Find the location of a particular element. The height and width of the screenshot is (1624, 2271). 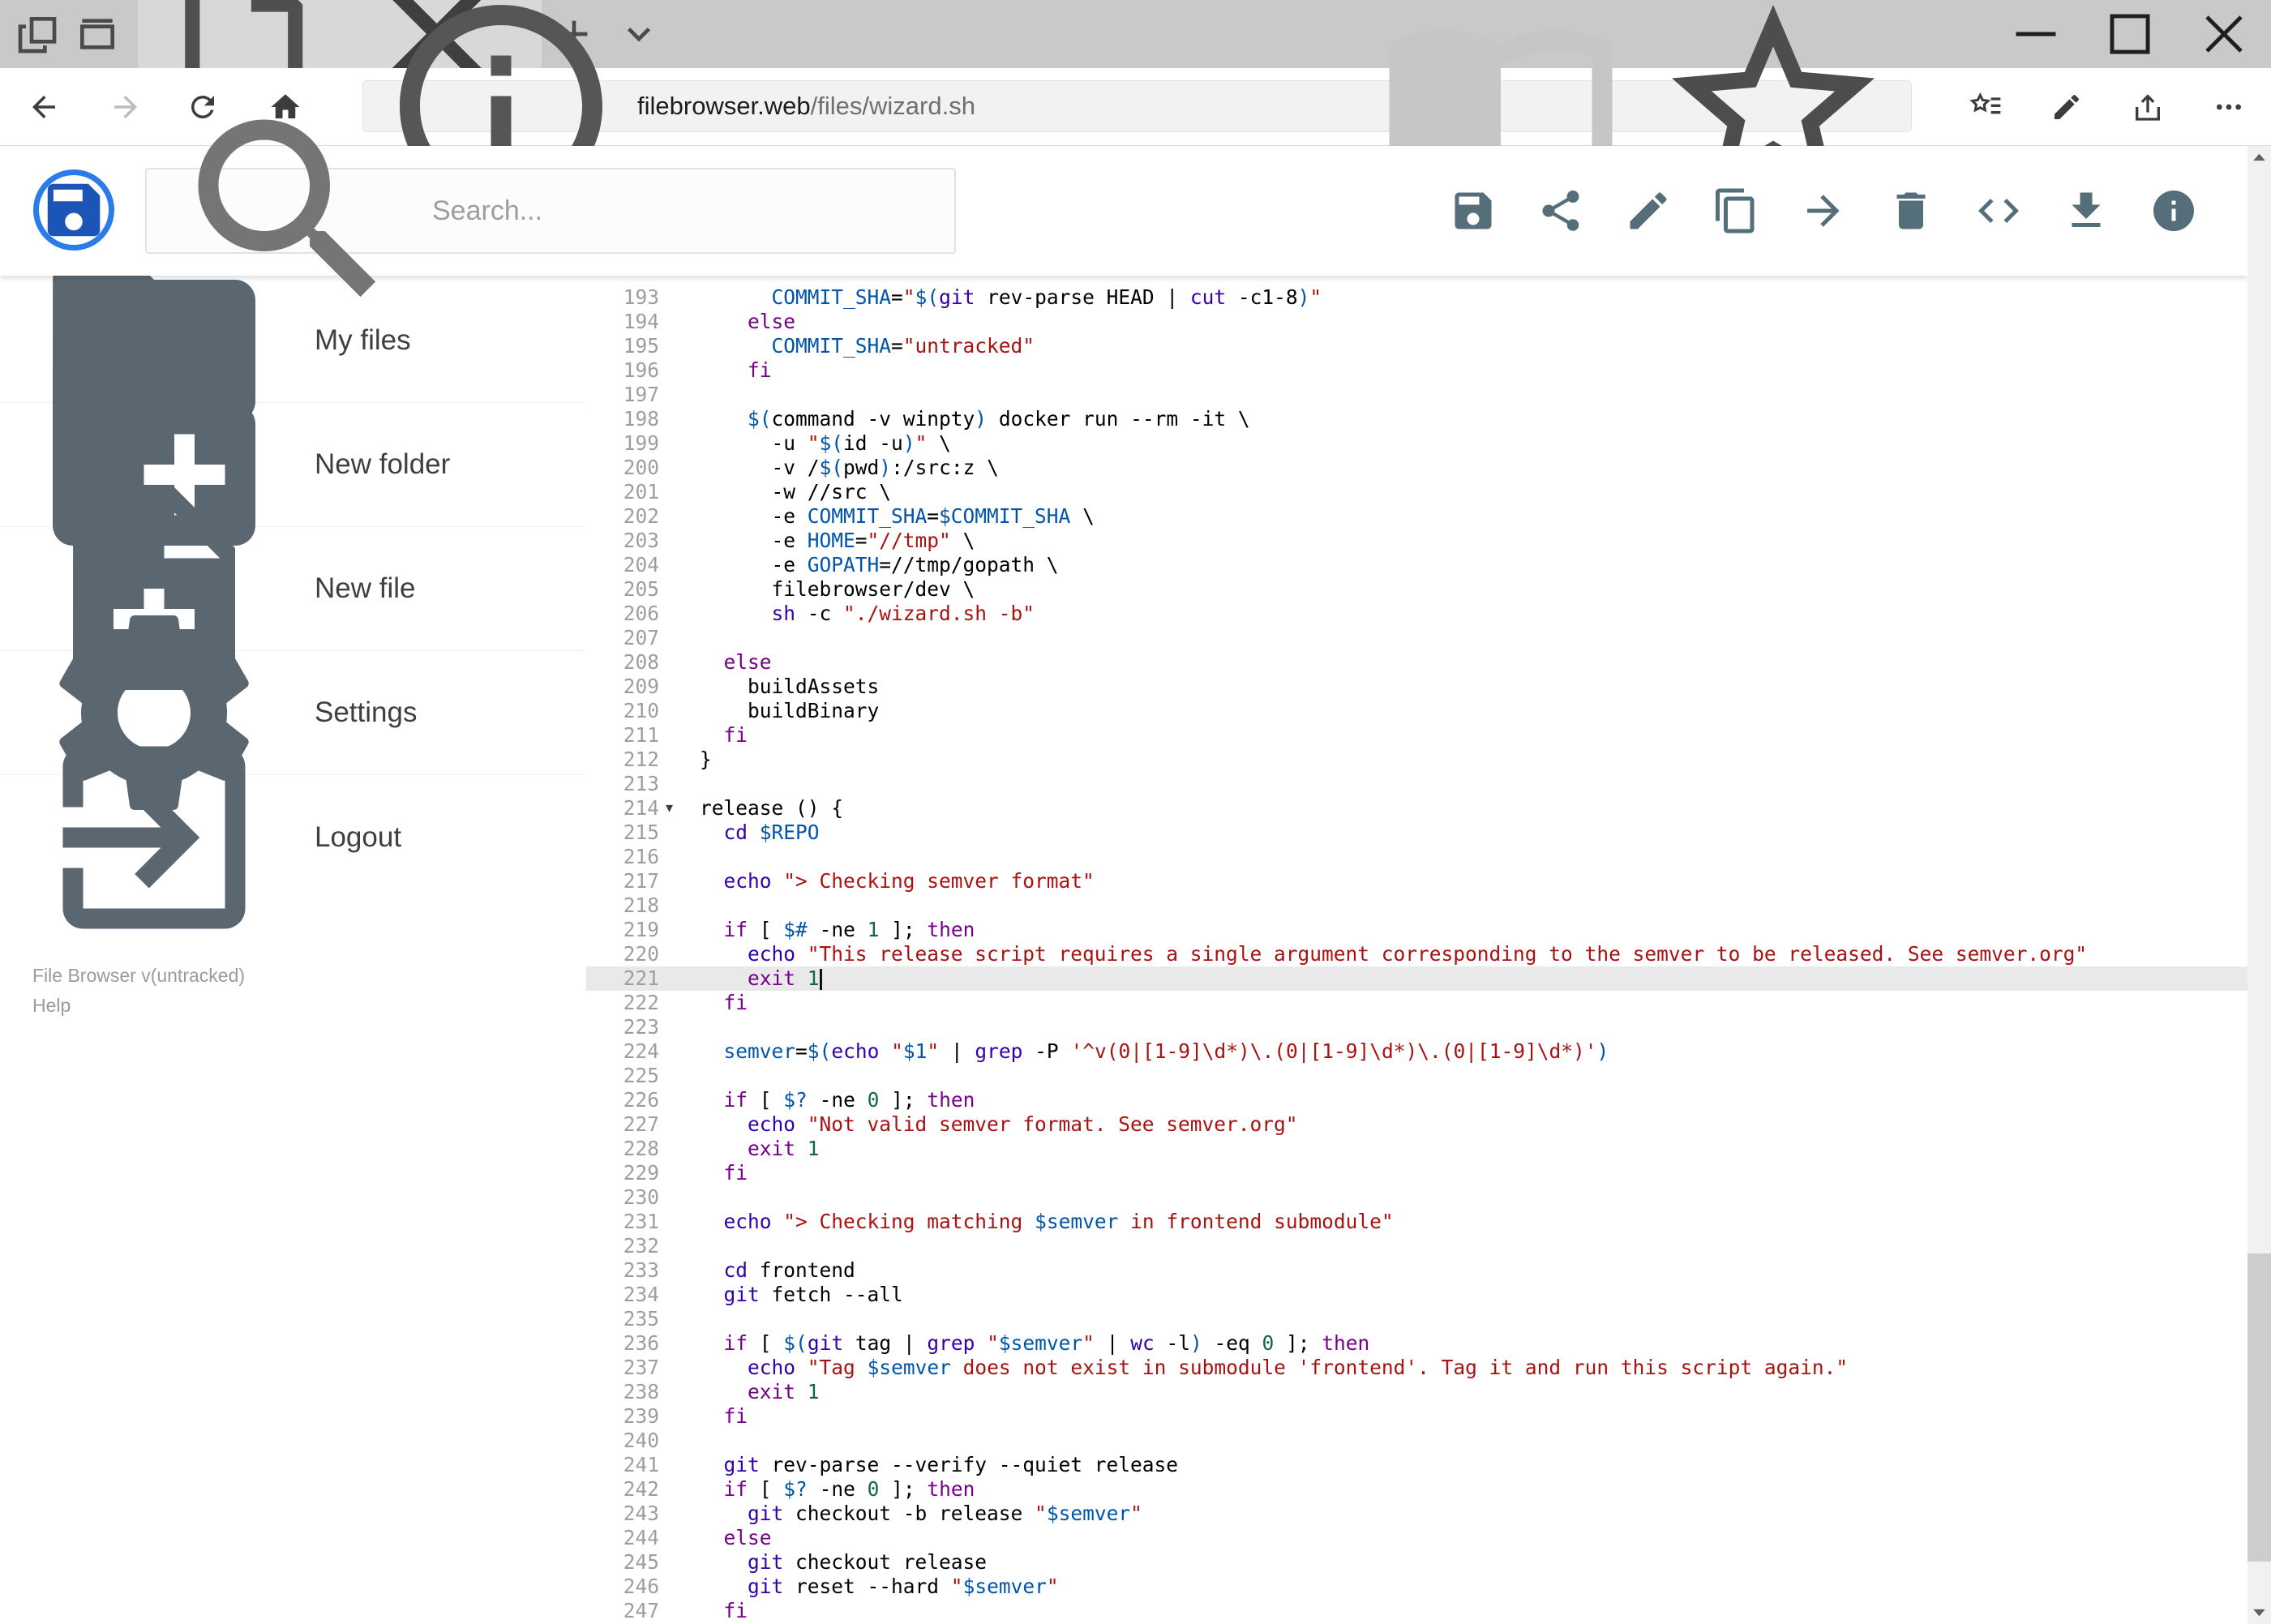

code-text: if [ $# -ne 1 ]; then is located at coordinates (1473, 930).